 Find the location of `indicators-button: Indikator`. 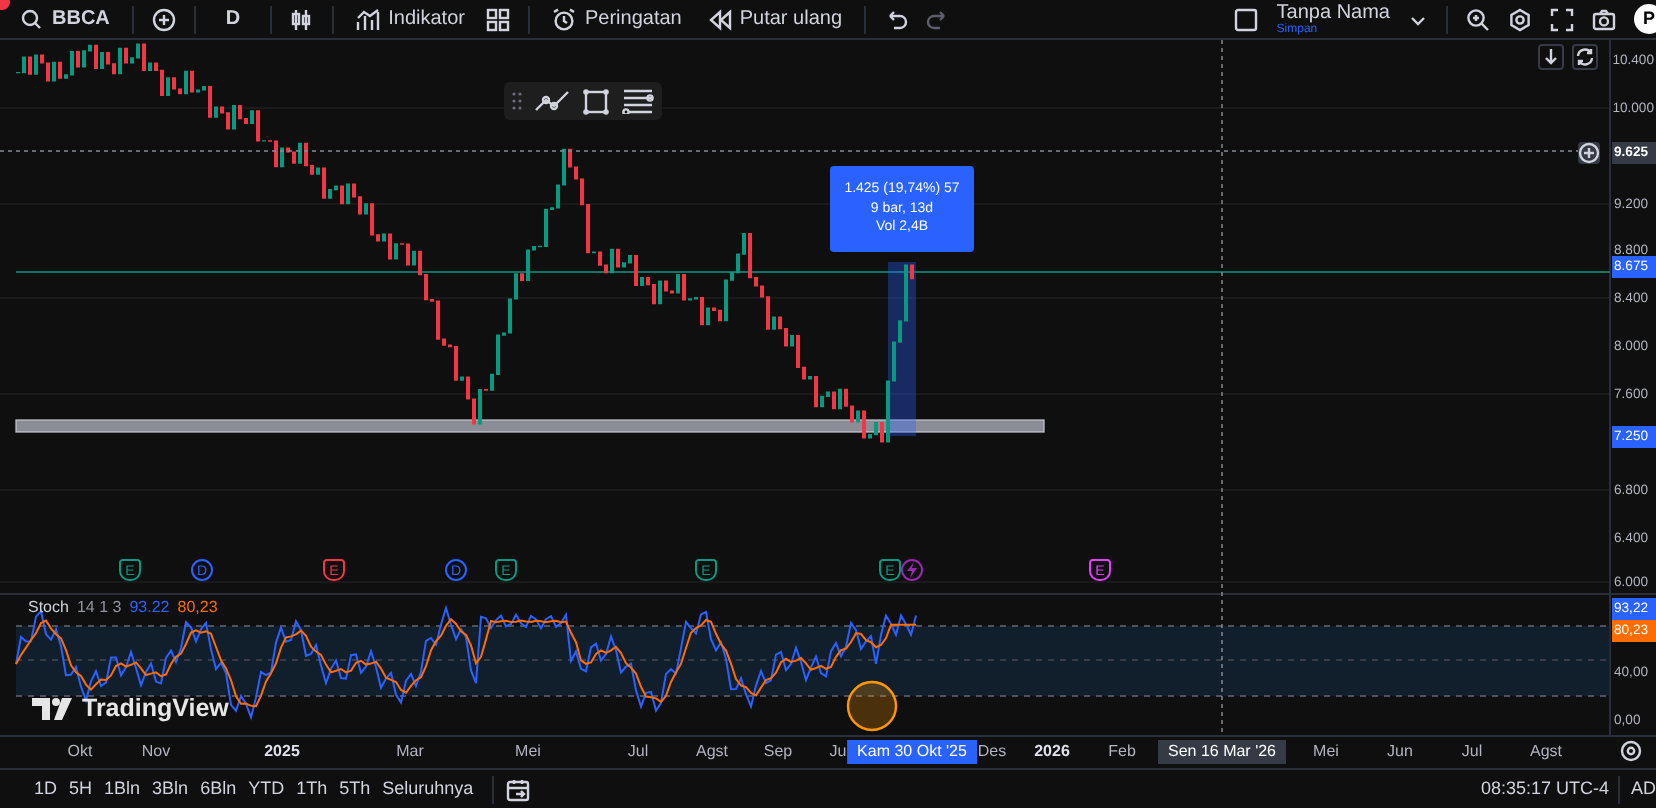

indicators-button: Indikator is located at coordinates (410, 19).